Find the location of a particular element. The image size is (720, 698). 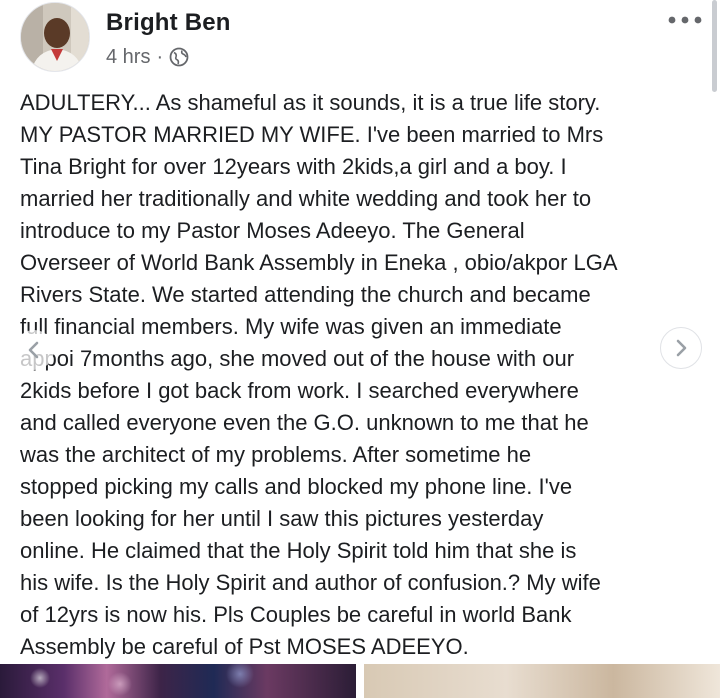

carousel-next-button is located at coordinates (681, 348).